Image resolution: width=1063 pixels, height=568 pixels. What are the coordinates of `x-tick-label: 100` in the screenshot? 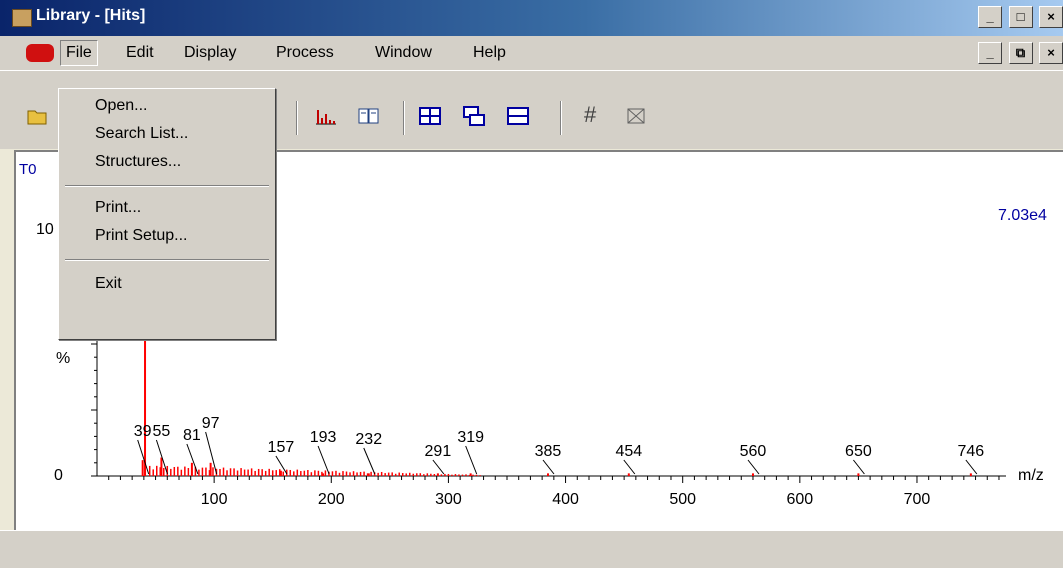 It's located at (214, 499).